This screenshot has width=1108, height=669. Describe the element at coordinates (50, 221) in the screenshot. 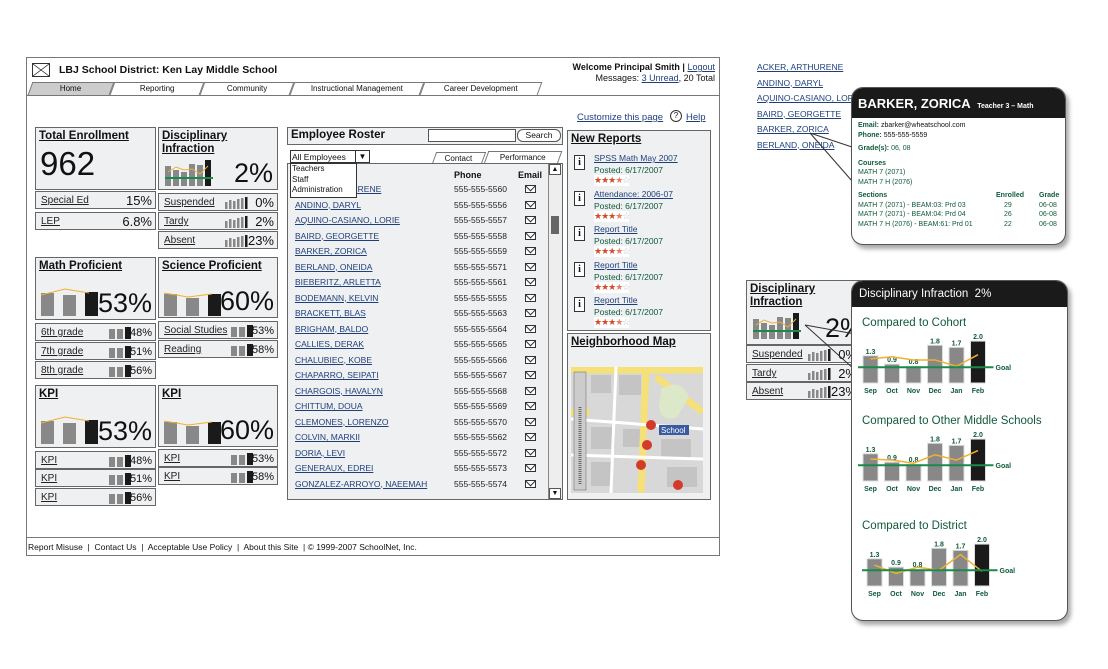

I see `metric-label: LEP` at that location.